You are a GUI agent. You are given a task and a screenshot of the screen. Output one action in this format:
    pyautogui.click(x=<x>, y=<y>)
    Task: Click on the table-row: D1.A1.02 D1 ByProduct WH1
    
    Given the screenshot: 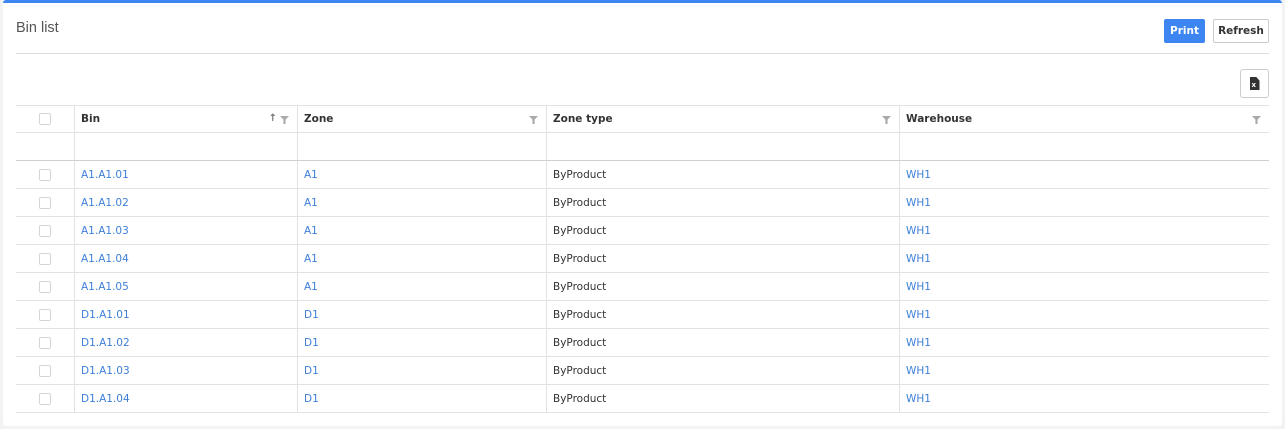 What is the action you would take?
    pyautogui.click(x=642, y=343)
    